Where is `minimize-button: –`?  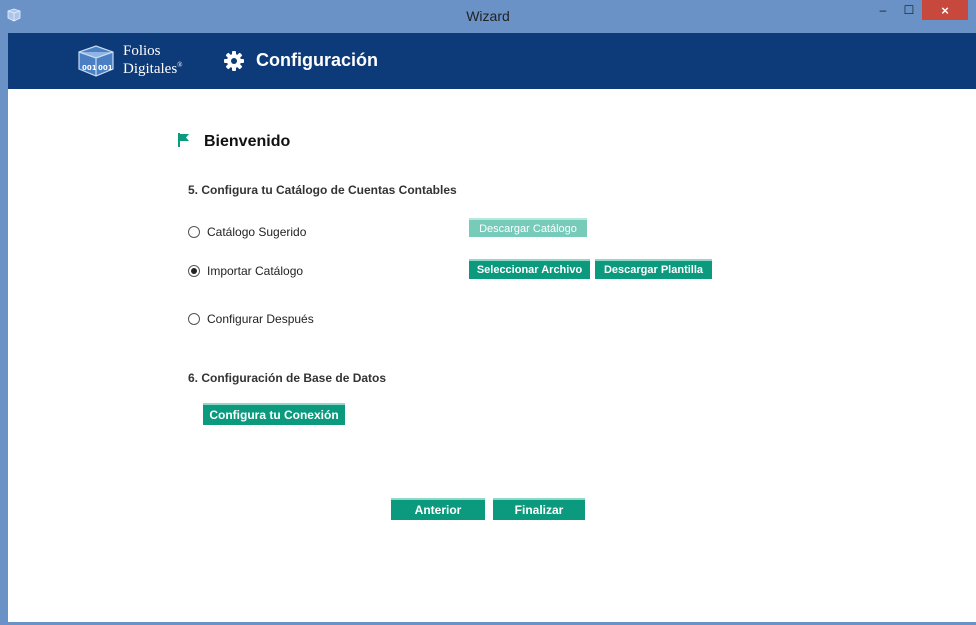 minimize-button: – is located at coordinates (883, 10).